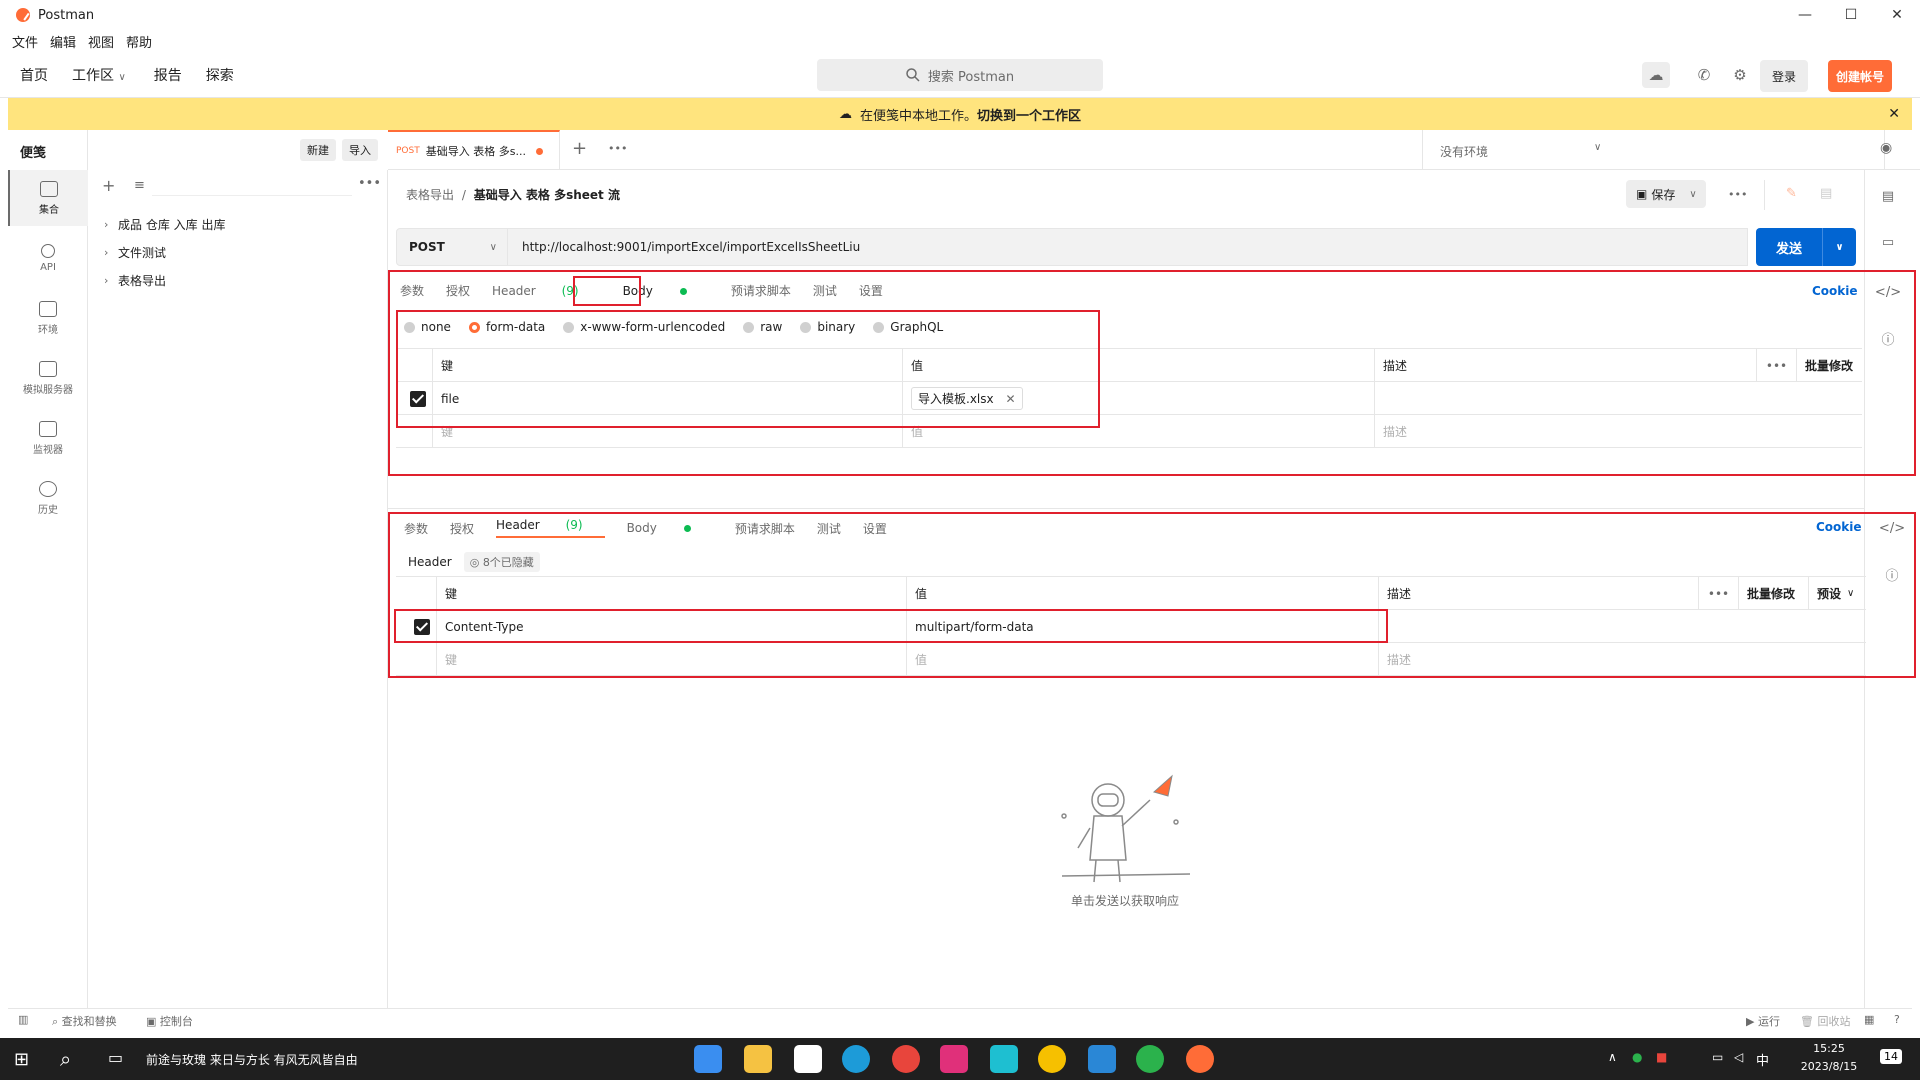 Image resolution: width=1920 pixels, height=1080 pixels. What do you see at coordinates (139, 185) in the screenshot?
I see `filter-icon: ≡` at bounding box center [139, 185].